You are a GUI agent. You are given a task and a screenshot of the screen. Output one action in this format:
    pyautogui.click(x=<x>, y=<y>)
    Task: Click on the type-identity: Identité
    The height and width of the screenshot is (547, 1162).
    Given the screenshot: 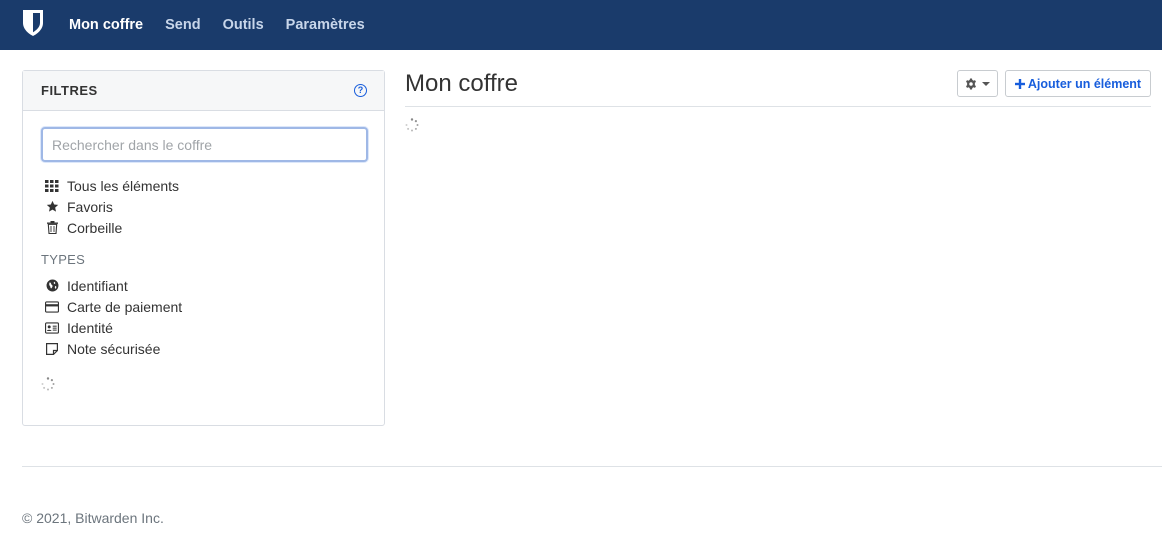 What is the action you would take?
    pyautogui.click(x=113, y=327)
    